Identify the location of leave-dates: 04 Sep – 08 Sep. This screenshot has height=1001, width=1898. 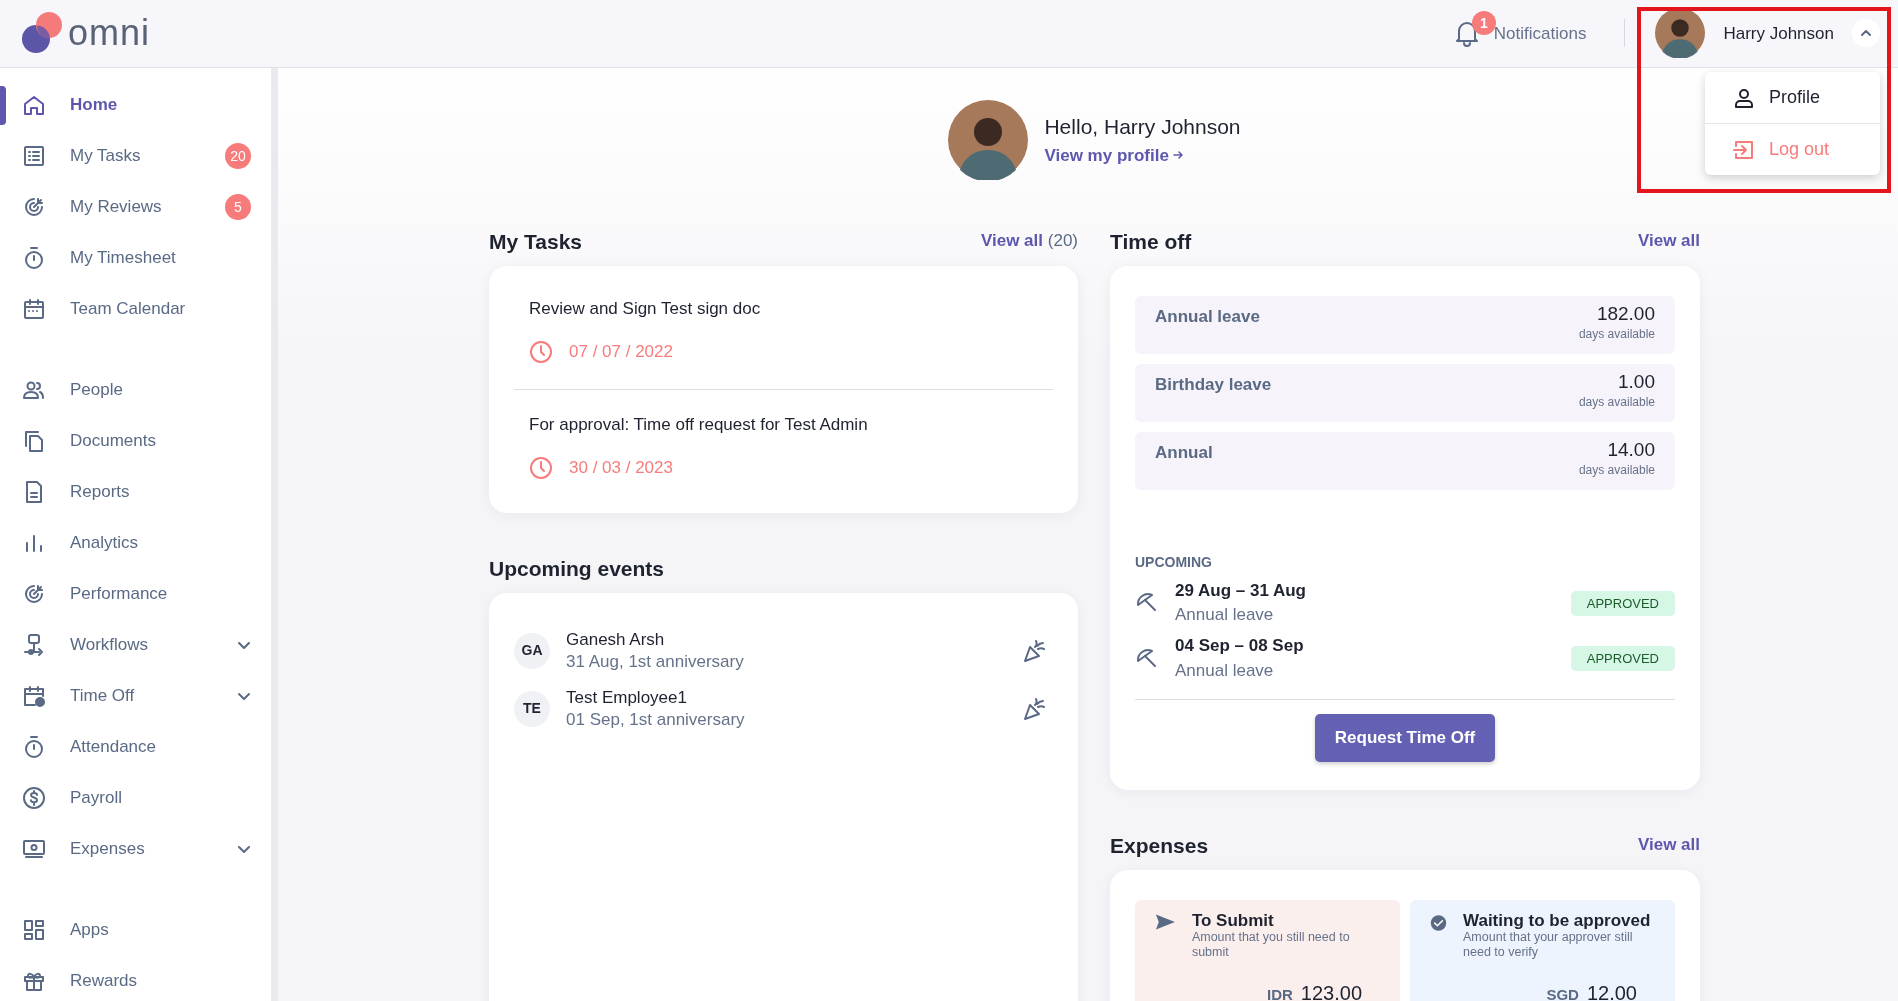
(1240, 646).